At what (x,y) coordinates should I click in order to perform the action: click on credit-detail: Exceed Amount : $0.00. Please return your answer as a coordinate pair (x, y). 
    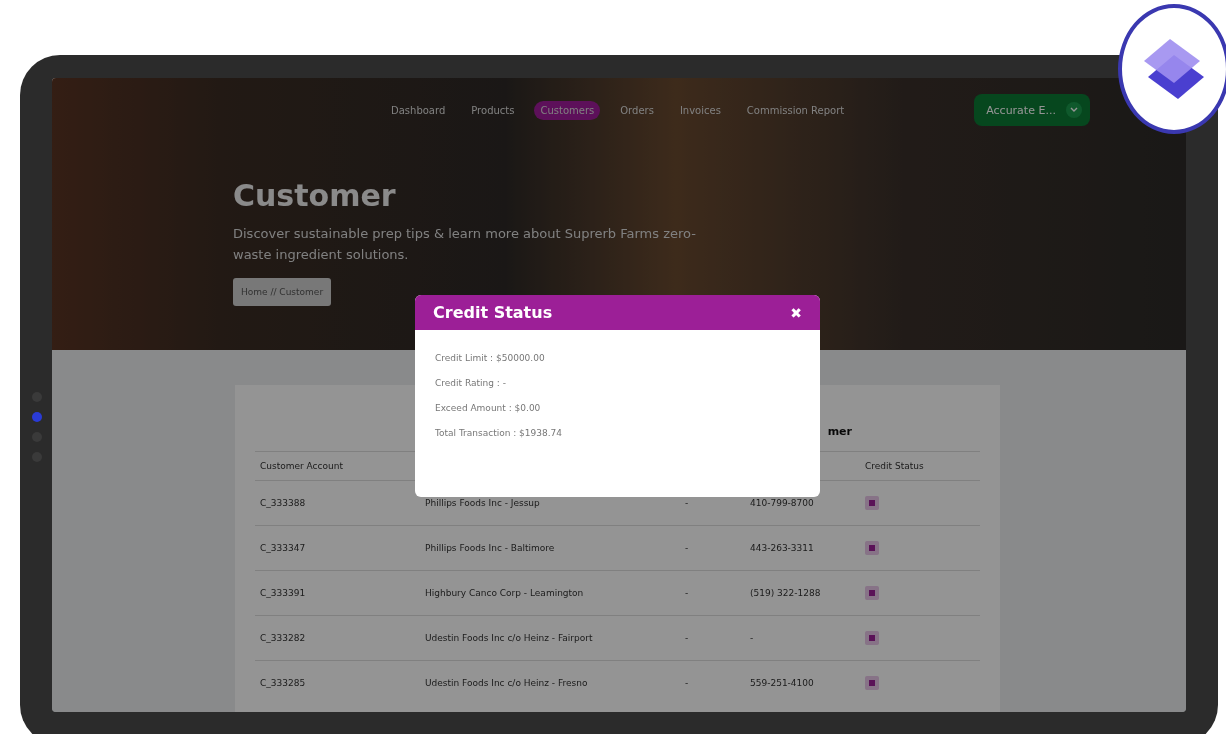
    Looking at the image, I should click on (488, 408).